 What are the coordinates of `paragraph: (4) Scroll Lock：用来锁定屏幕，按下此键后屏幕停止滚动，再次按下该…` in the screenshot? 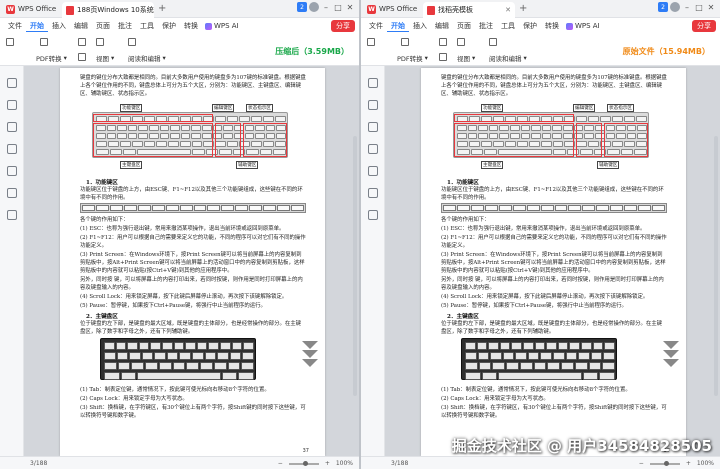 It's located at (184, 297).